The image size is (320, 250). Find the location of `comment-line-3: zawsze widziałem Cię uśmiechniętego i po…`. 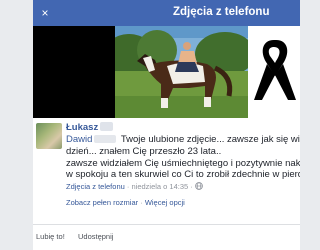

comment-line-3: zawsze widziałem Cię uśmiechniętego i po… is located at coordinates (183, 163).